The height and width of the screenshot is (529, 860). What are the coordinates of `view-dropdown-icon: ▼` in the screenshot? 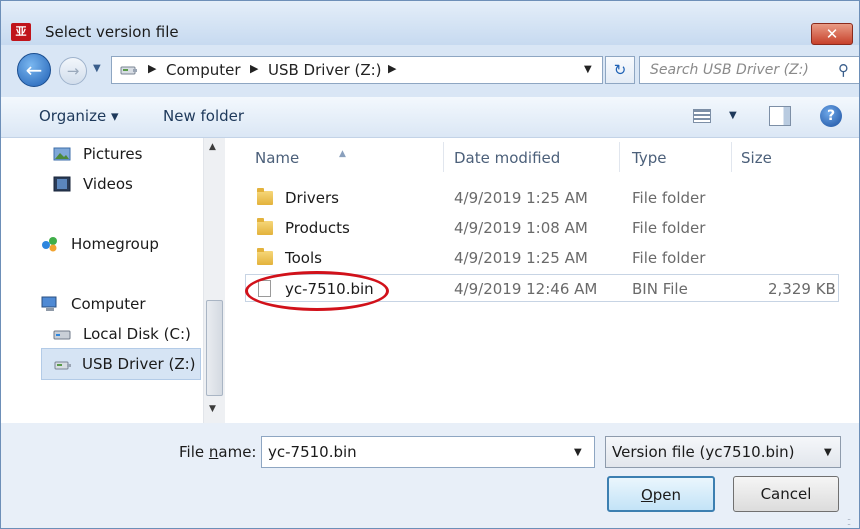 It's located at (733, 115).